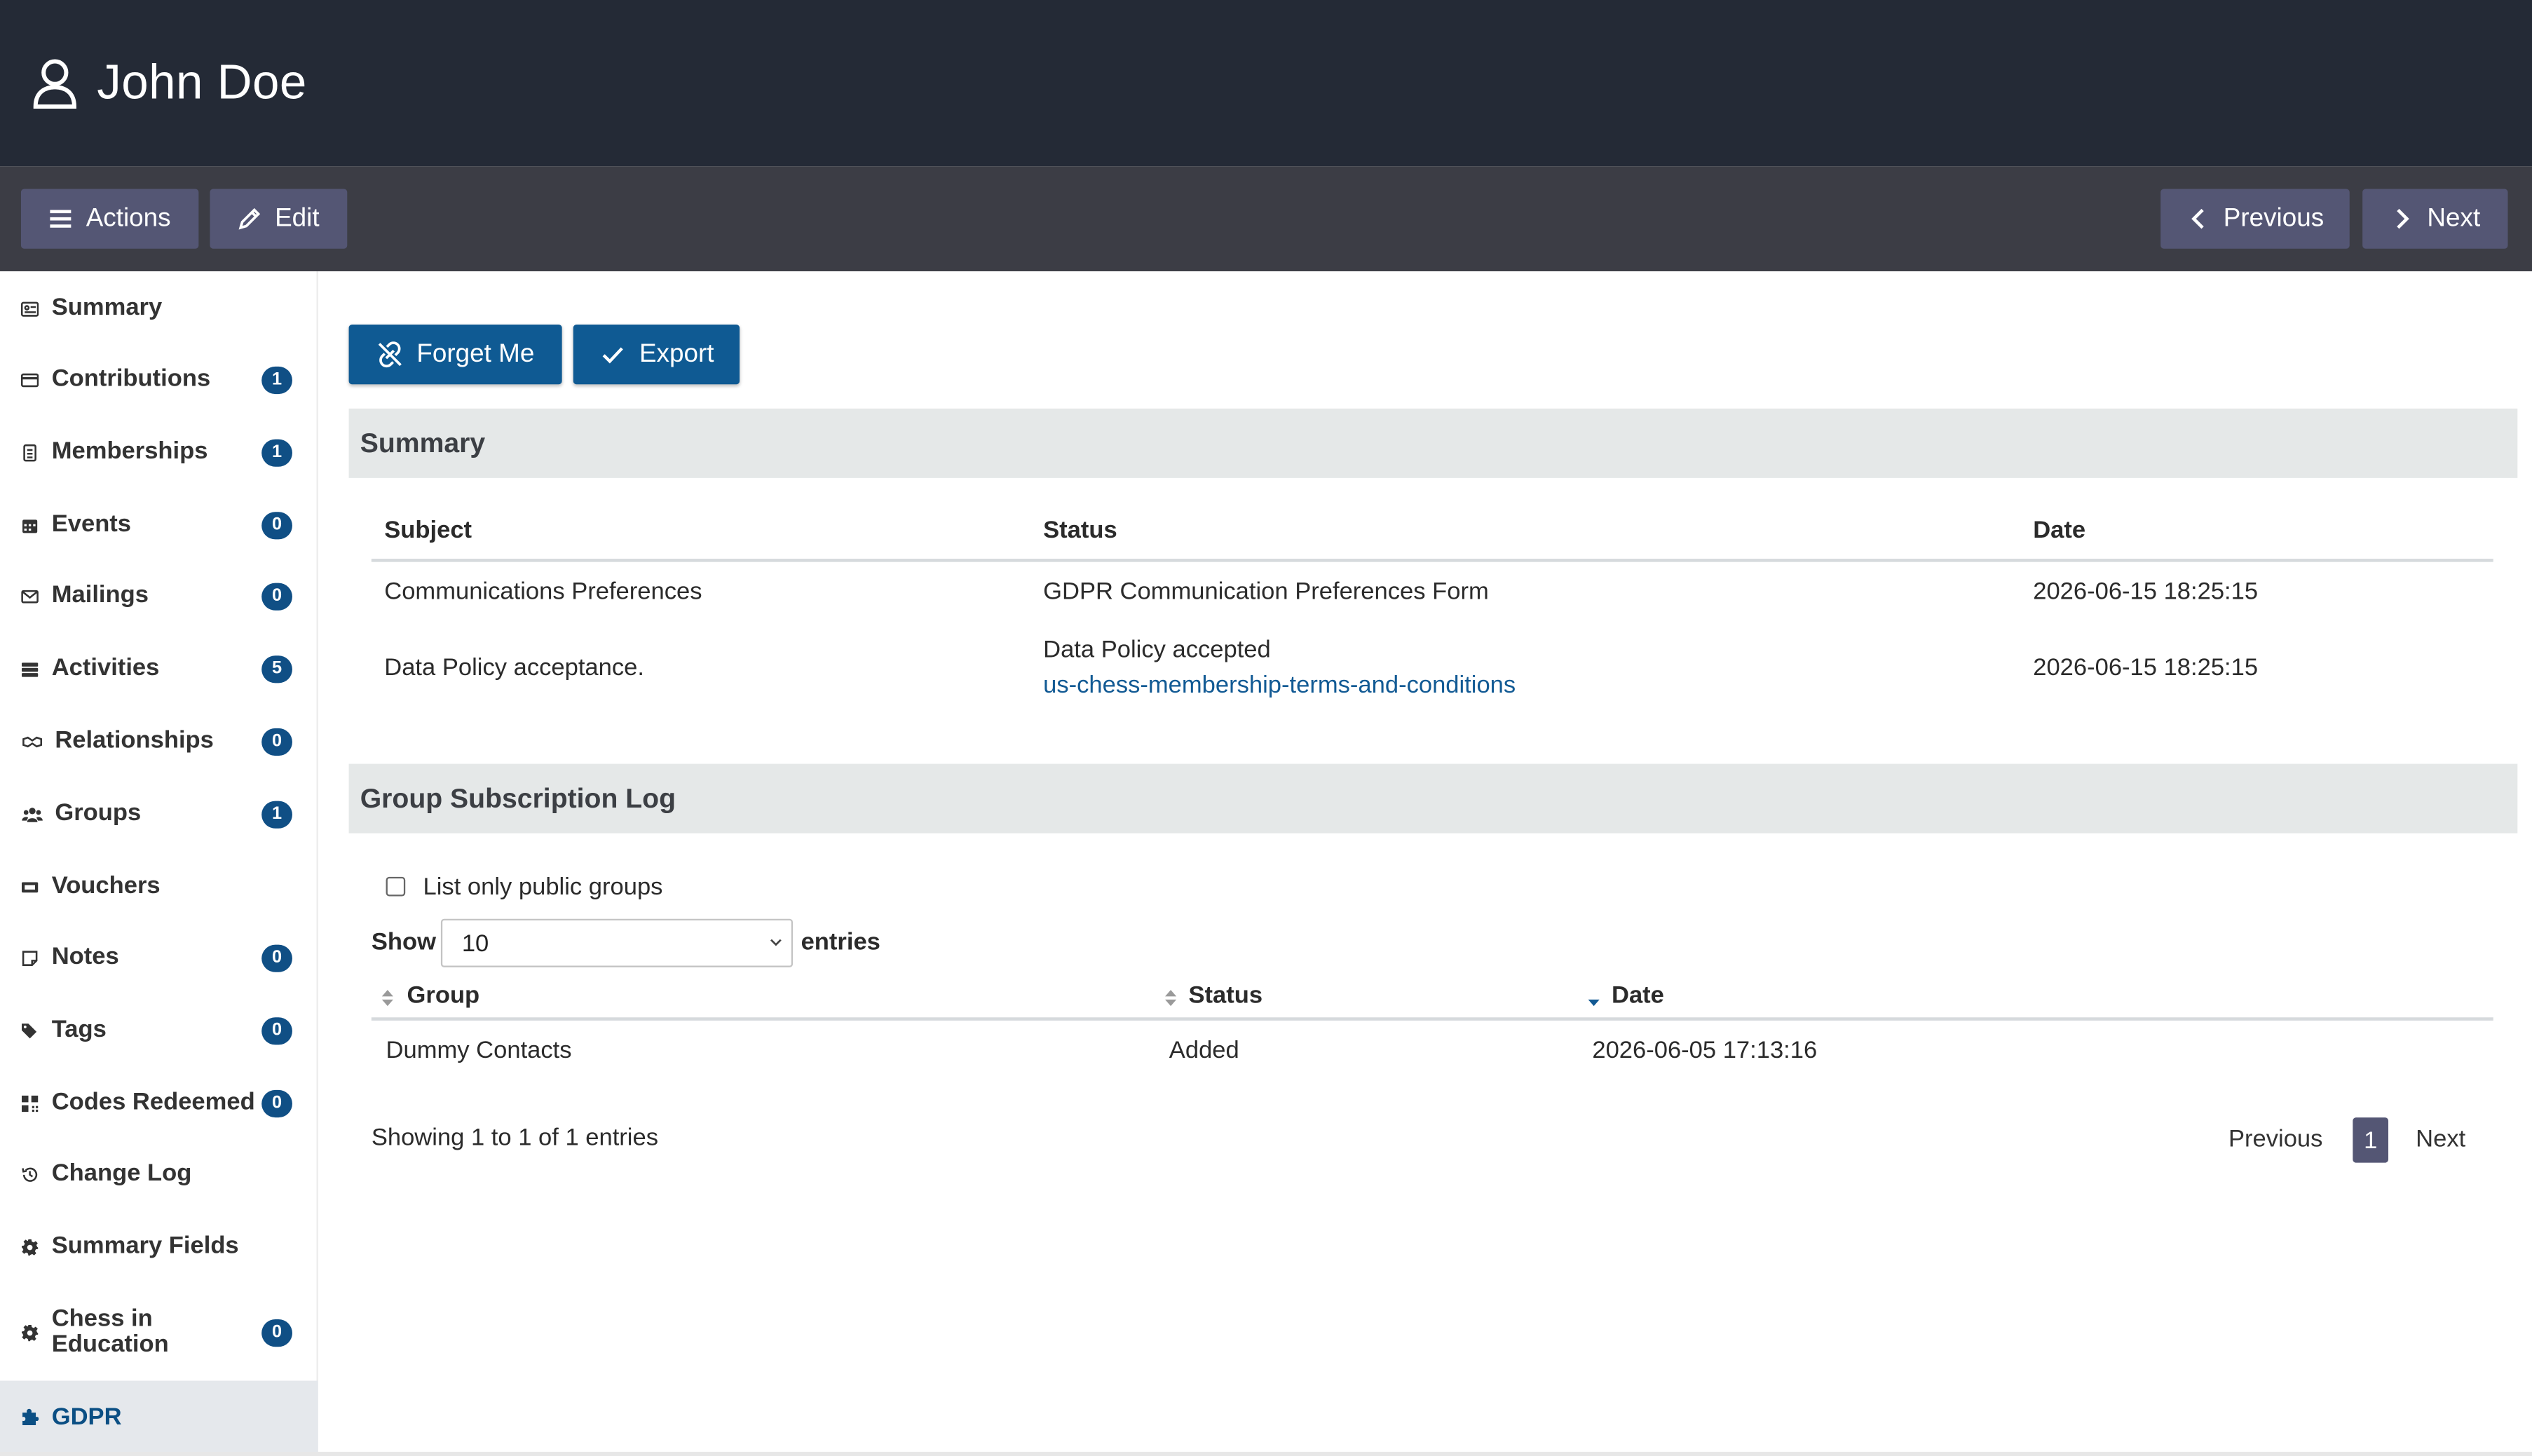  Describe the element at coordinates (32, 740) in the screenshot. I see `handshake-icon` at that location.